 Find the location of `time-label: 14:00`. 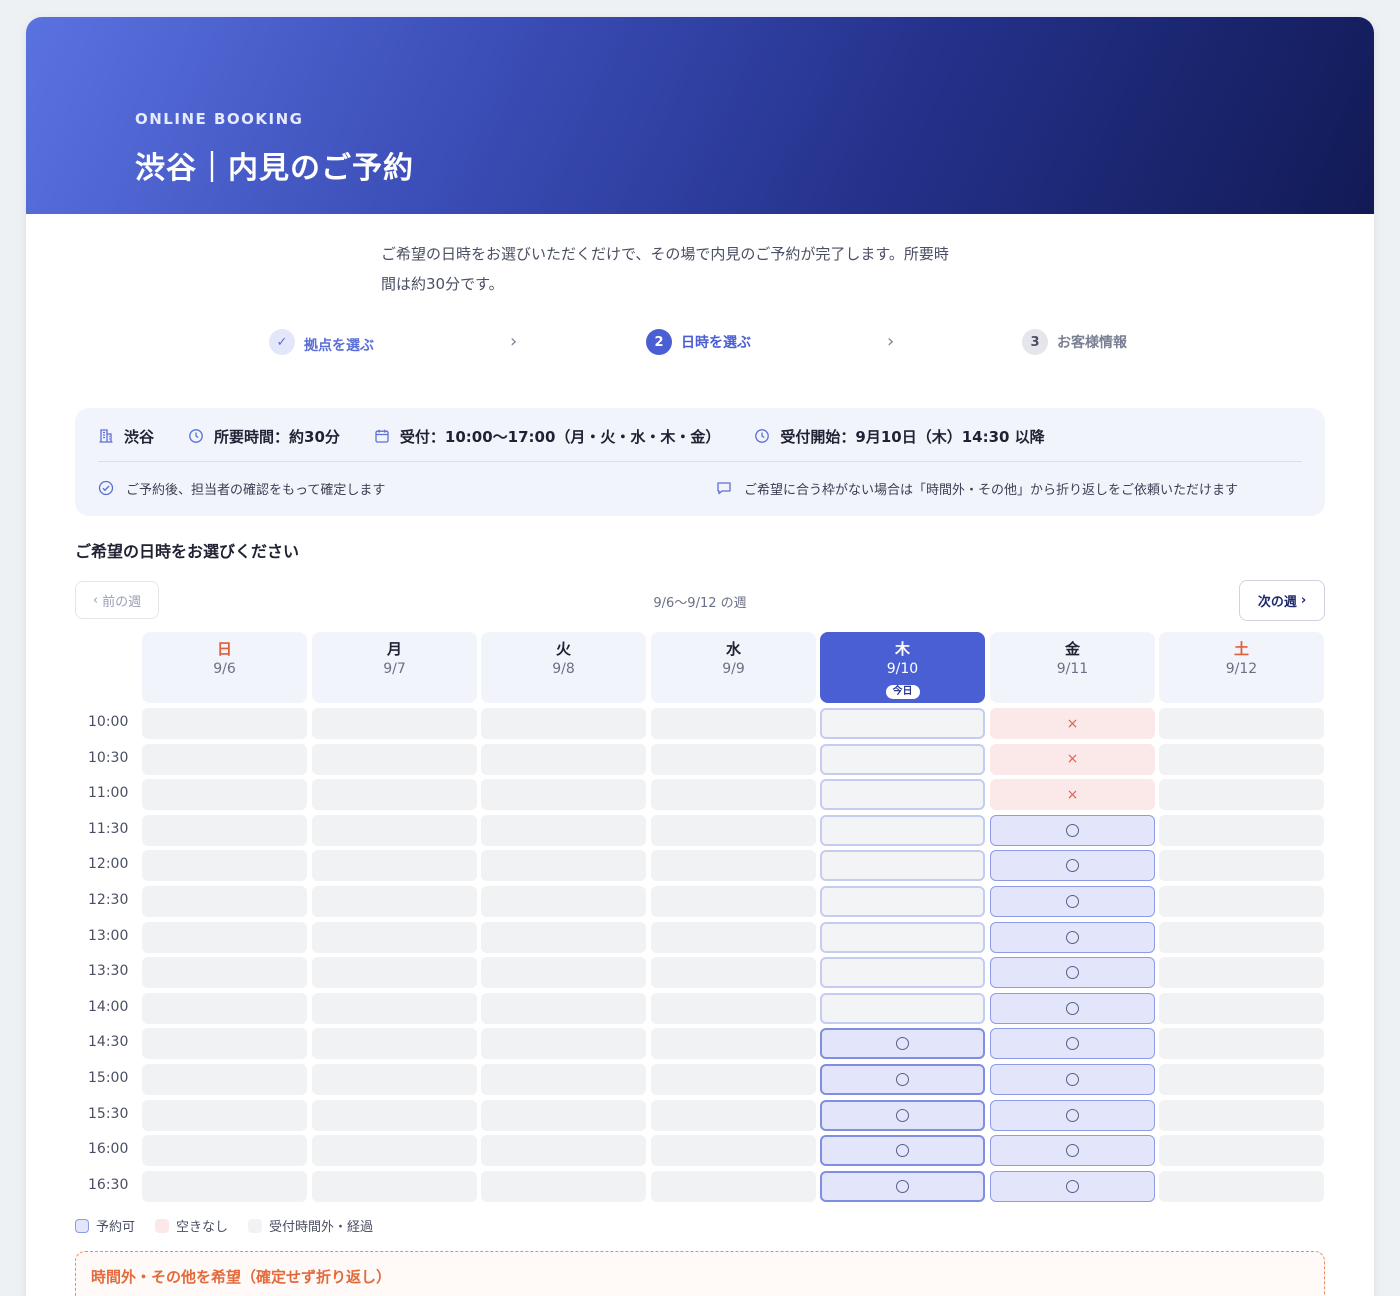

time-label: 14:00 is located at coordinates (108, 1006).